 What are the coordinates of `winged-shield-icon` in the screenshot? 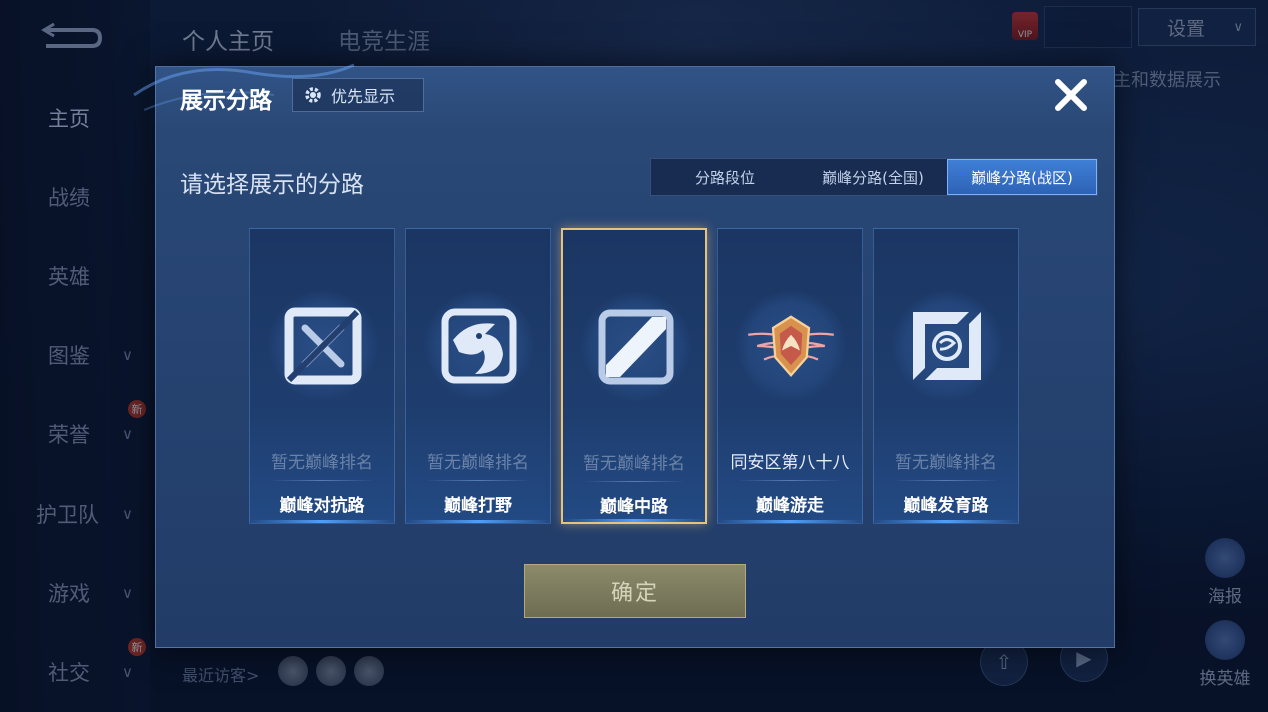 It's located at (791, 346).